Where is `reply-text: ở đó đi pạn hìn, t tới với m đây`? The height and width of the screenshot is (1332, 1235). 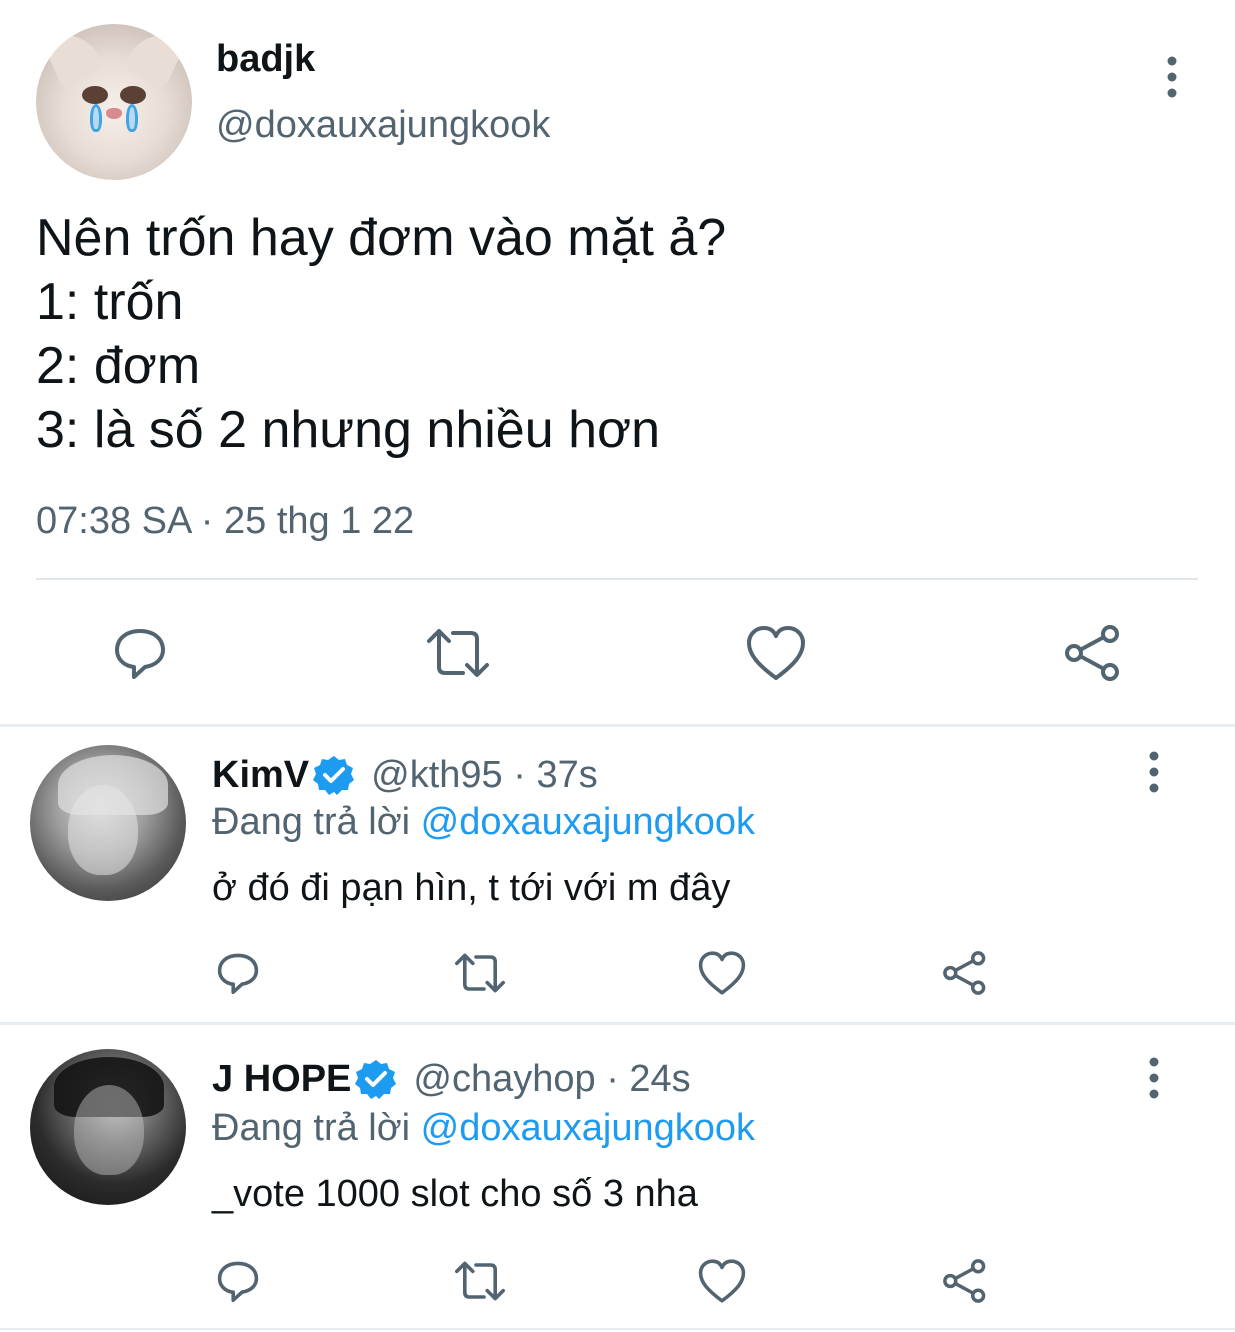
reply-text: ở đó đi pạn hìn, t tới với m đây is located at coordinates (471, 888).